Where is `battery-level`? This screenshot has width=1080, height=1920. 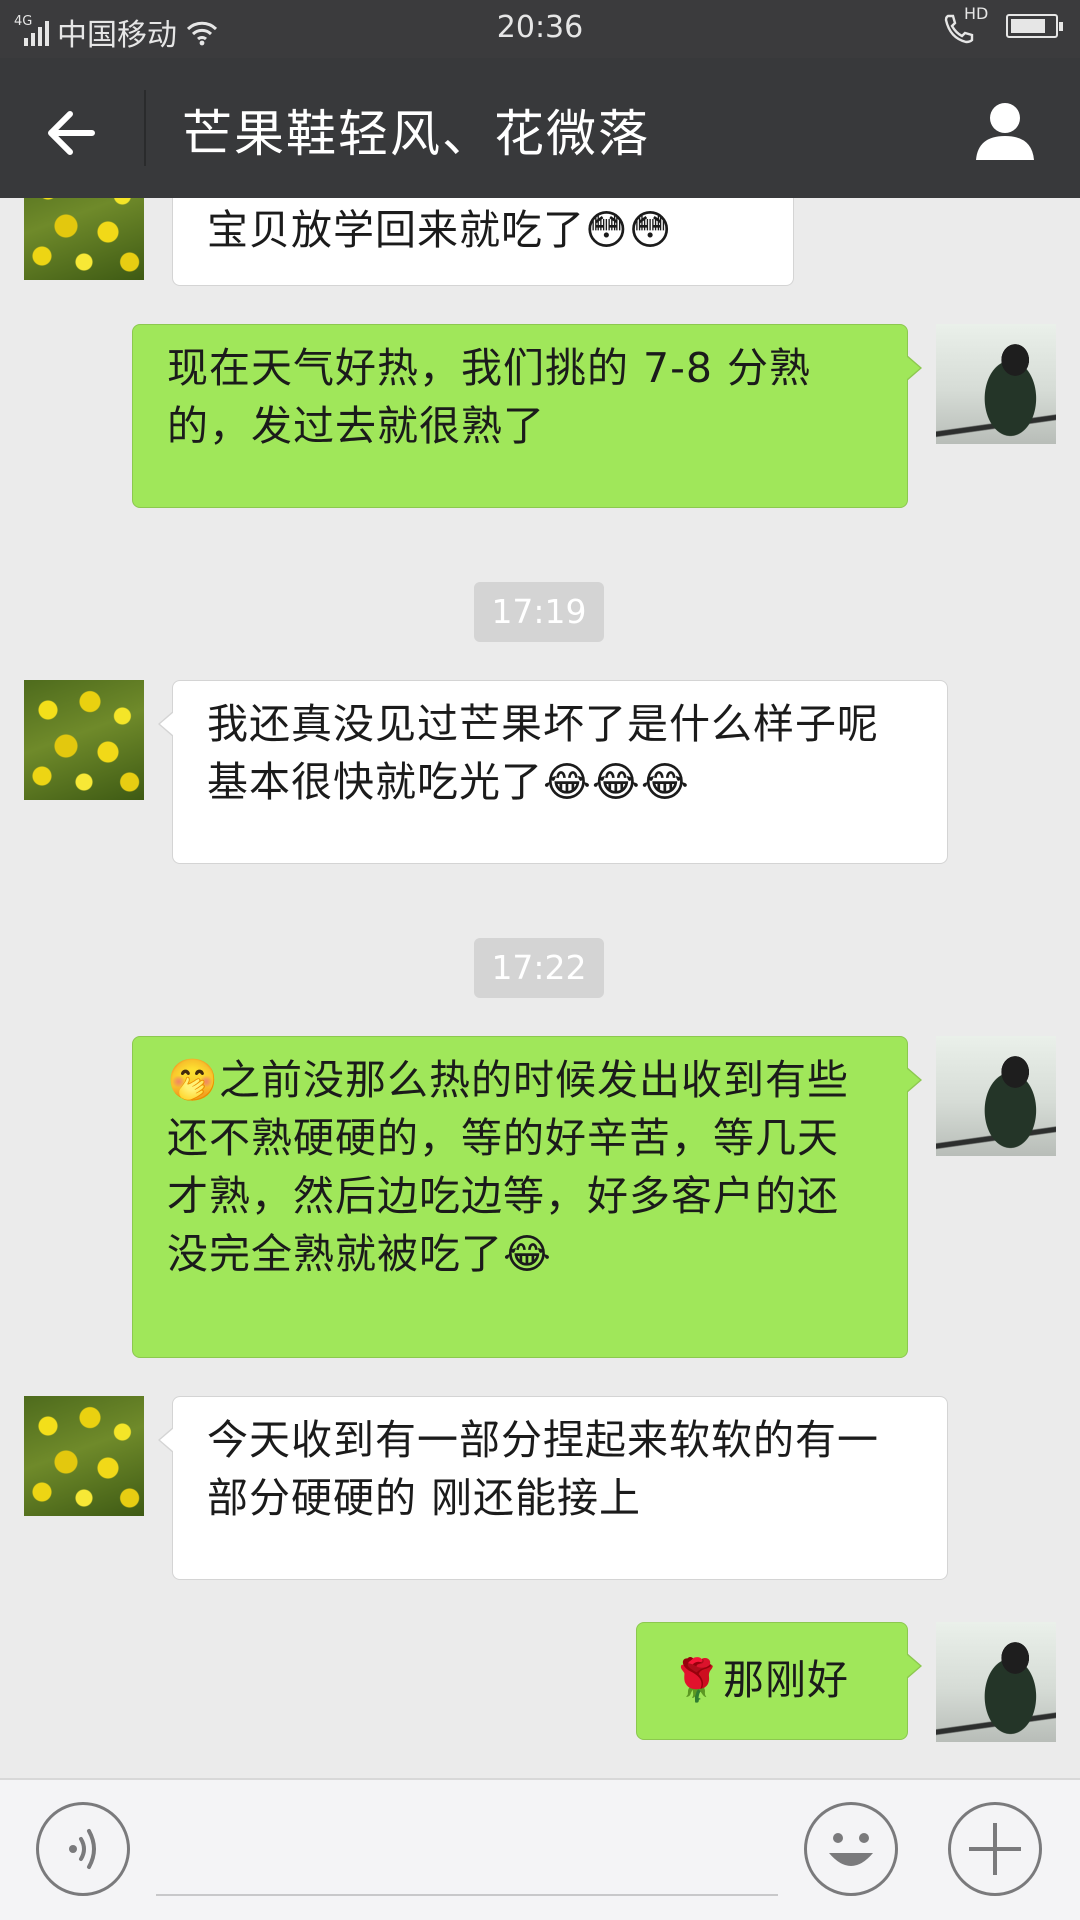 battery-level is located at coordinates (1028, 26).